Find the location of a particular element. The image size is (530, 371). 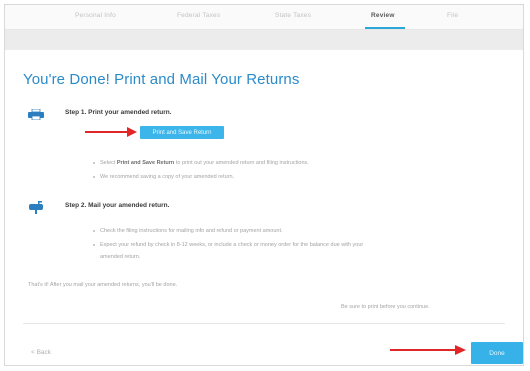

tab-personal-info: Personal Info is located at coordinates (95, 15).